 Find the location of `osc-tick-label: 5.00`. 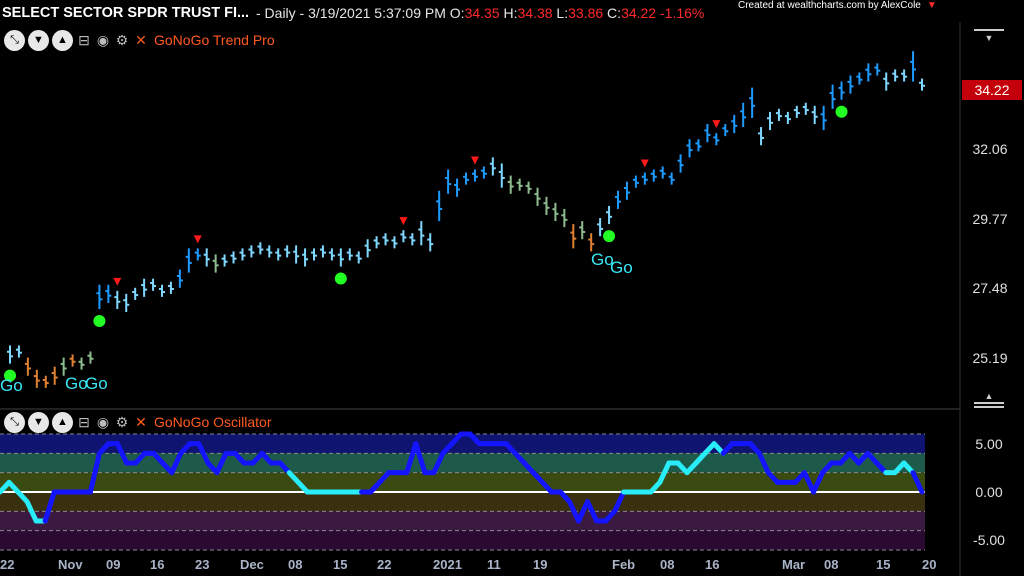

osc-tick-label: 5.00 is located at coordinates (989, 443).